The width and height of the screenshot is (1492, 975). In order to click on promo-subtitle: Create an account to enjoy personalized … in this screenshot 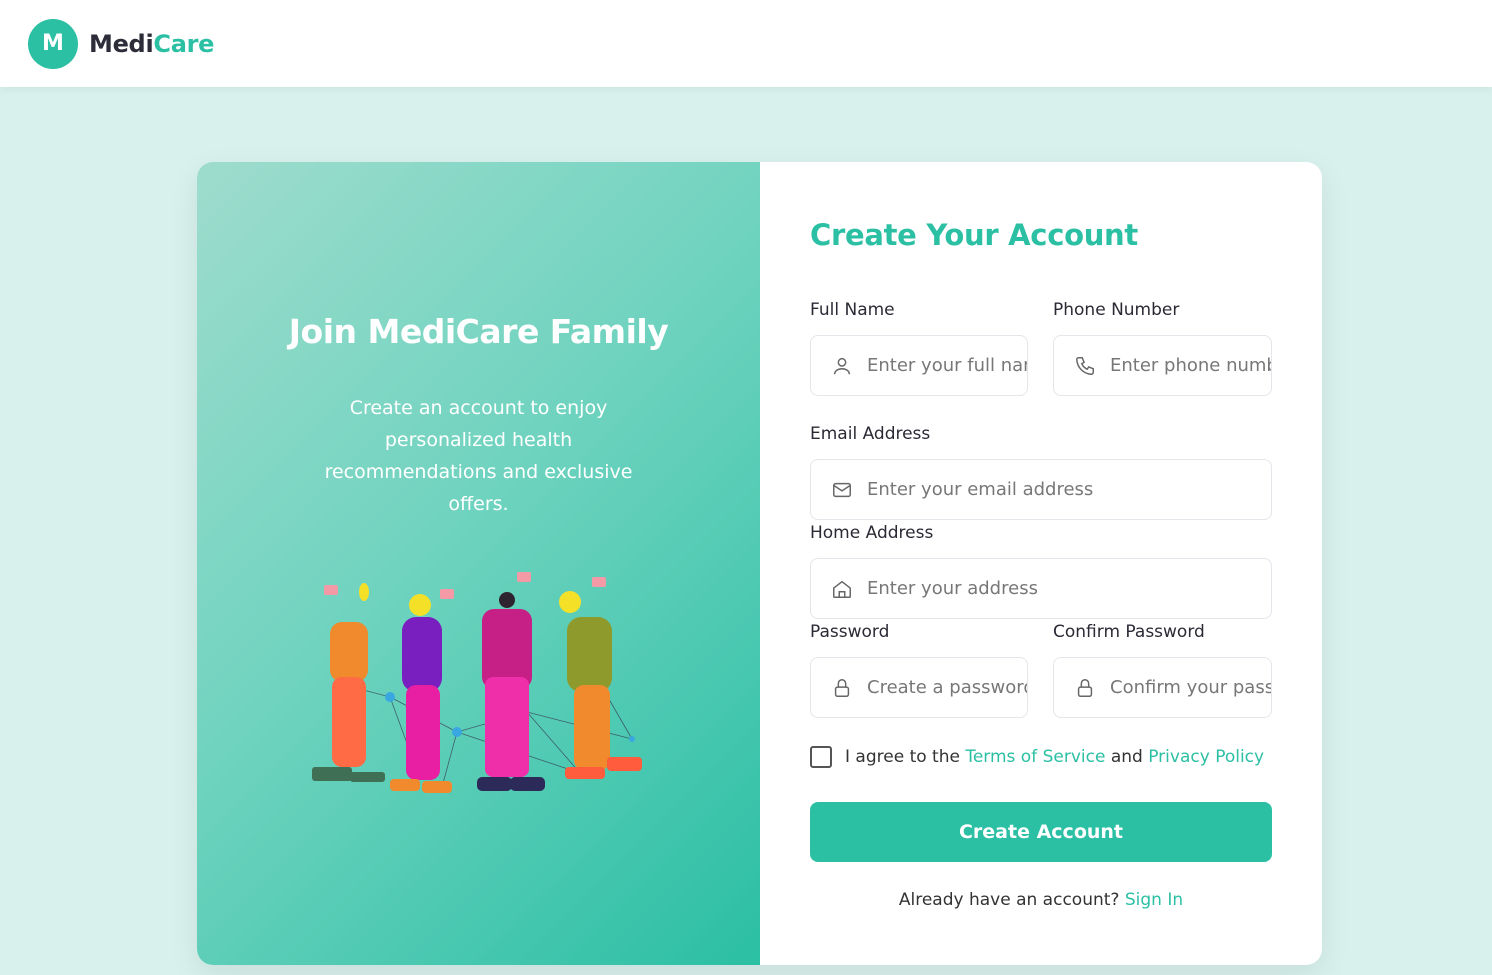, I will do `click(478, 456)`.